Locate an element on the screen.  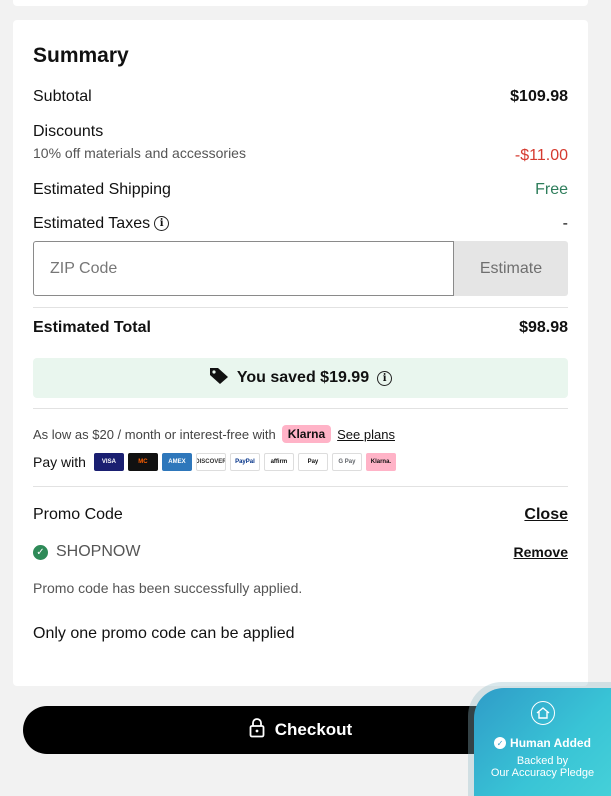
payment-method-icon: VISA is located at coordinates (108, 462).